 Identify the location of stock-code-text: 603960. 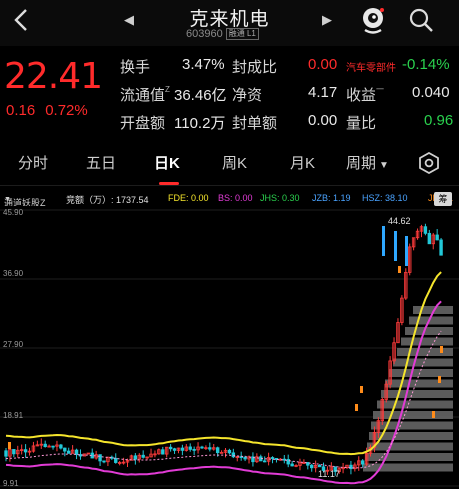
(204, 34).